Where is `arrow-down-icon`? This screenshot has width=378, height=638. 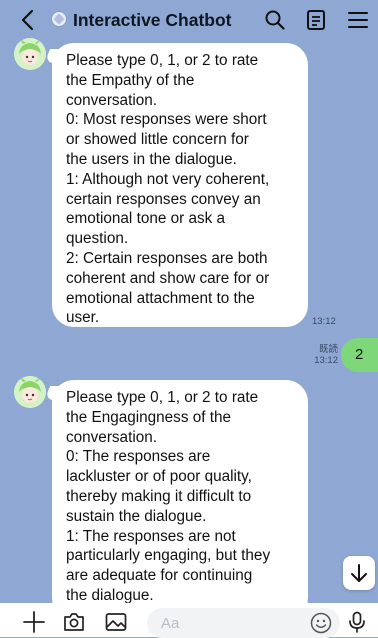
arrow-down-icon is located at coordinates (359, 573).